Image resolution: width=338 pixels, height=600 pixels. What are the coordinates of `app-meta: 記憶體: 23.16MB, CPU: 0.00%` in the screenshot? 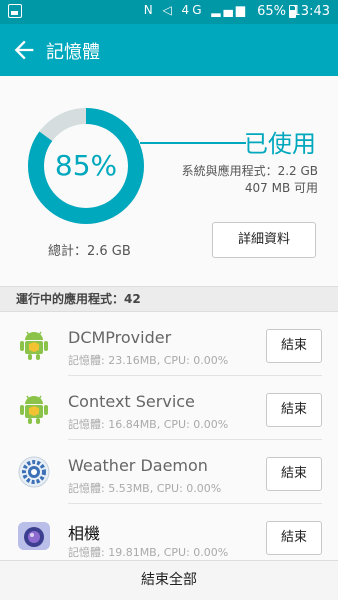 It's located at (148, 360).